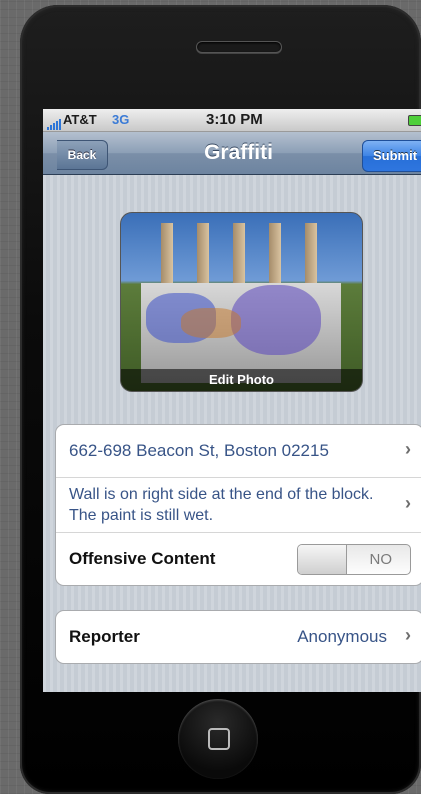 This screenshot has height=794, width=421. Describe the element at coordinates (54, 122) in the screenshot. I see `signal-icon` at that location.